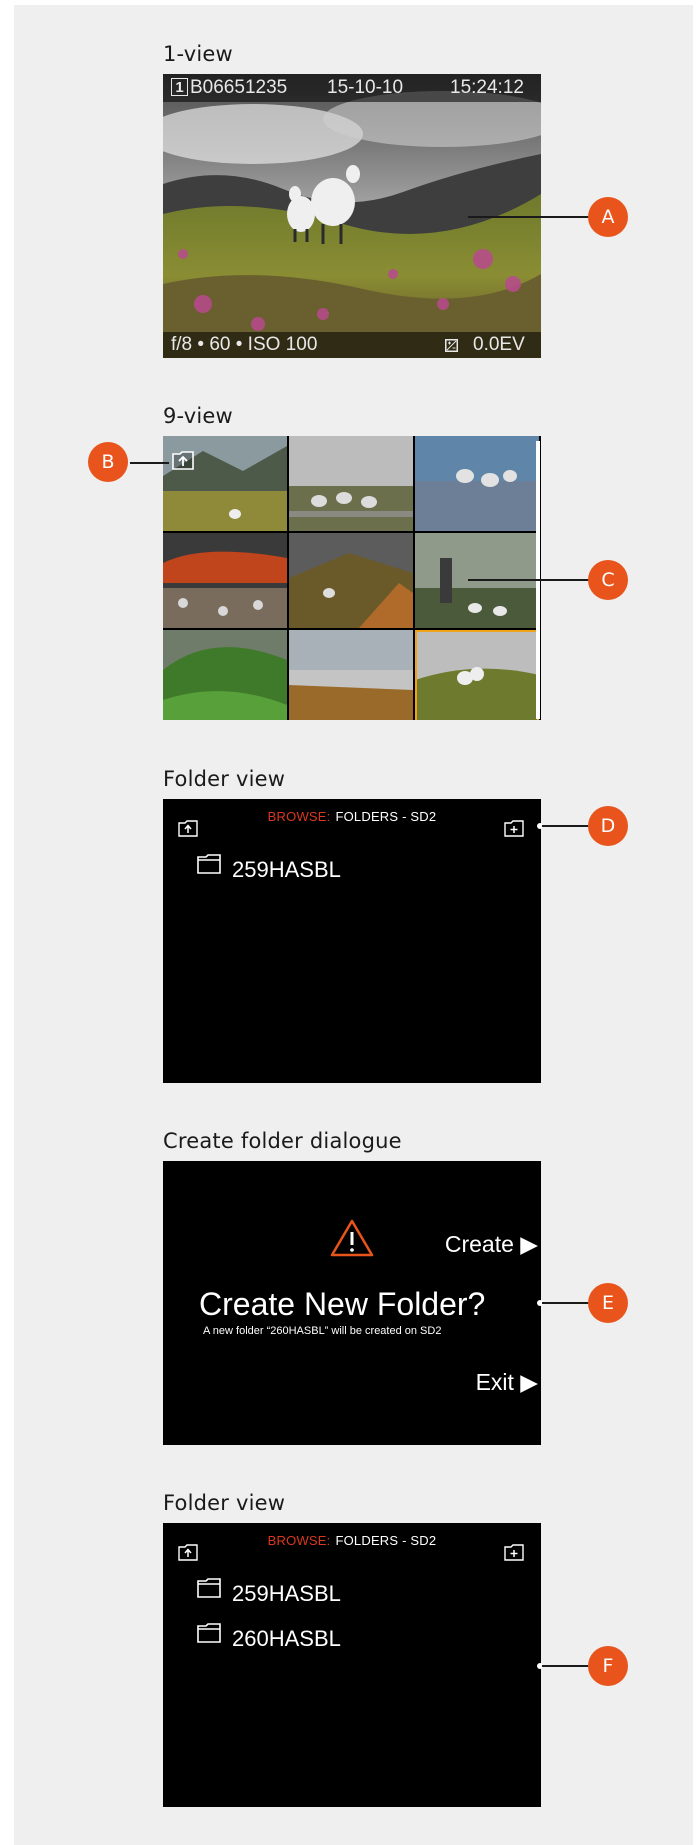  What do you see at coordinates (507, 1382) in the screenshot?
I see `exit-button: Exit ▶` at bounding box center [507, 1382].